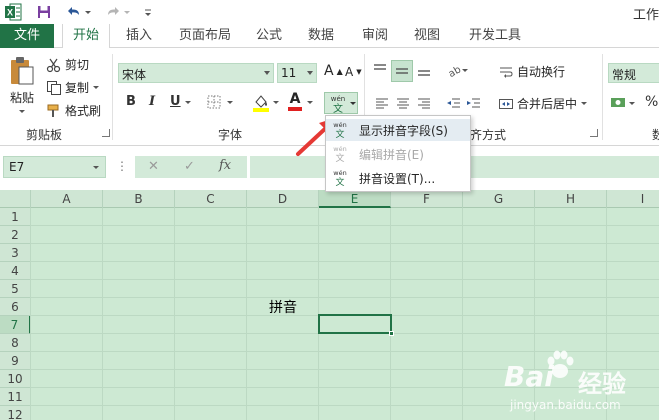 The height and width of the screenshot is (420, 659). I want to click on merge-center-button: 合并后居中, so click(543, 103).